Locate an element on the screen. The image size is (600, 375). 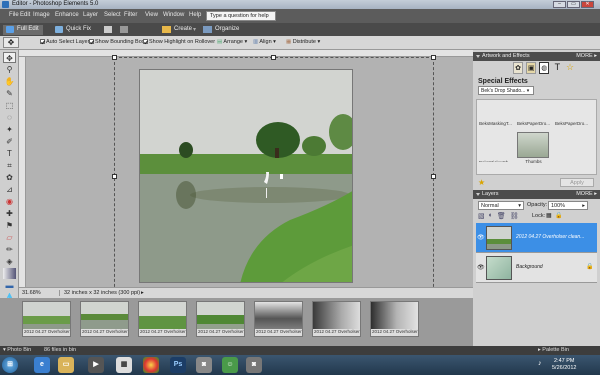
layer-row: 👁 Background 🔒 is located at coordinates (536, 268).